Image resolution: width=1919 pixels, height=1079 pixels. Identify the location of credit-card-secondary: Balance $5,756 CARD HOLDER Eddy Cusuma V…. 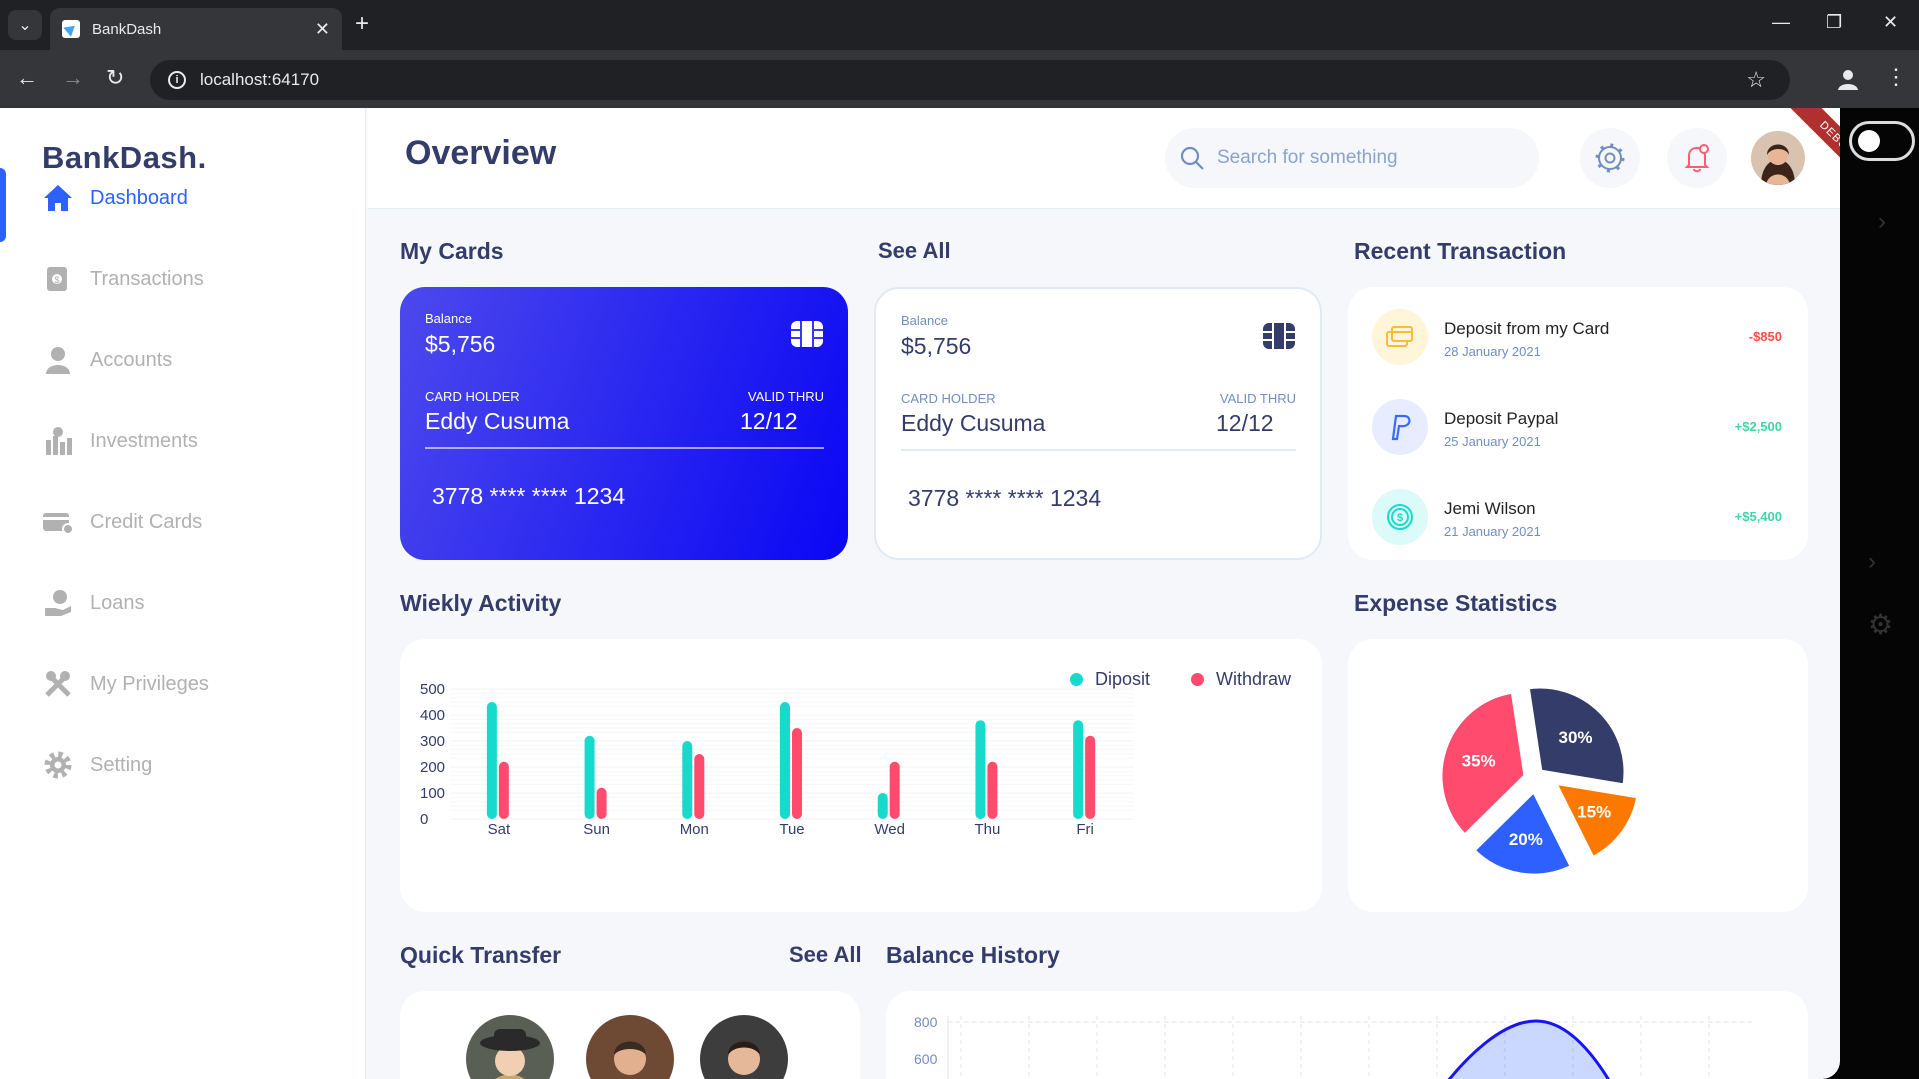
(1098, 423).